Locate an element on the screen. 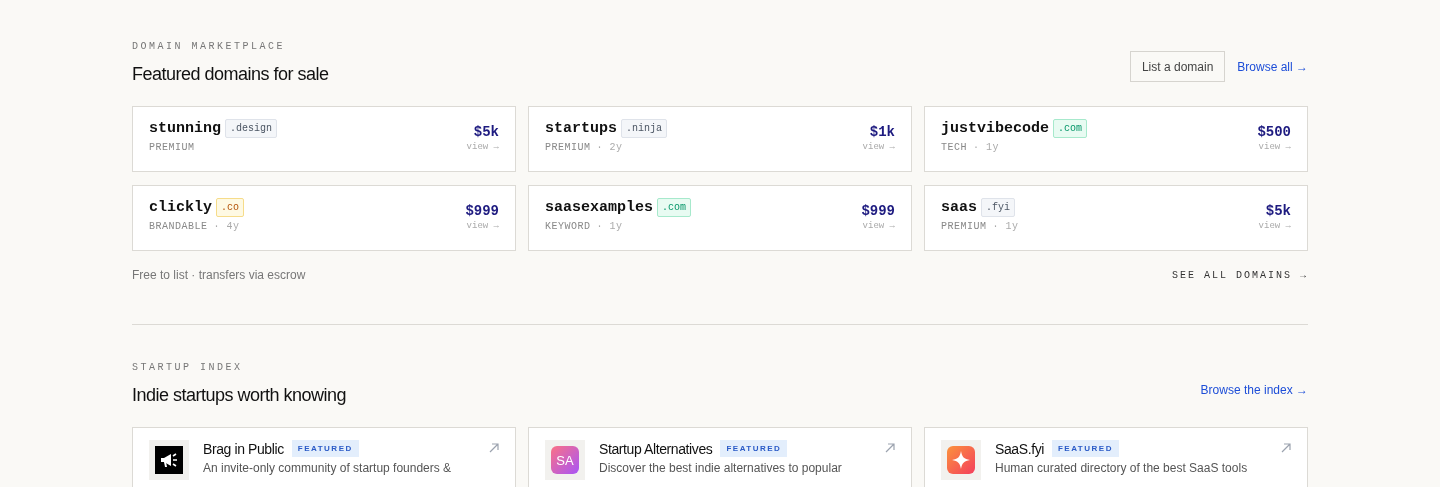 The width and height of the screenshot is (1440, 487). startup-description: Human curated directory of the best SaaS tools is located at coordinates (1121, 468).